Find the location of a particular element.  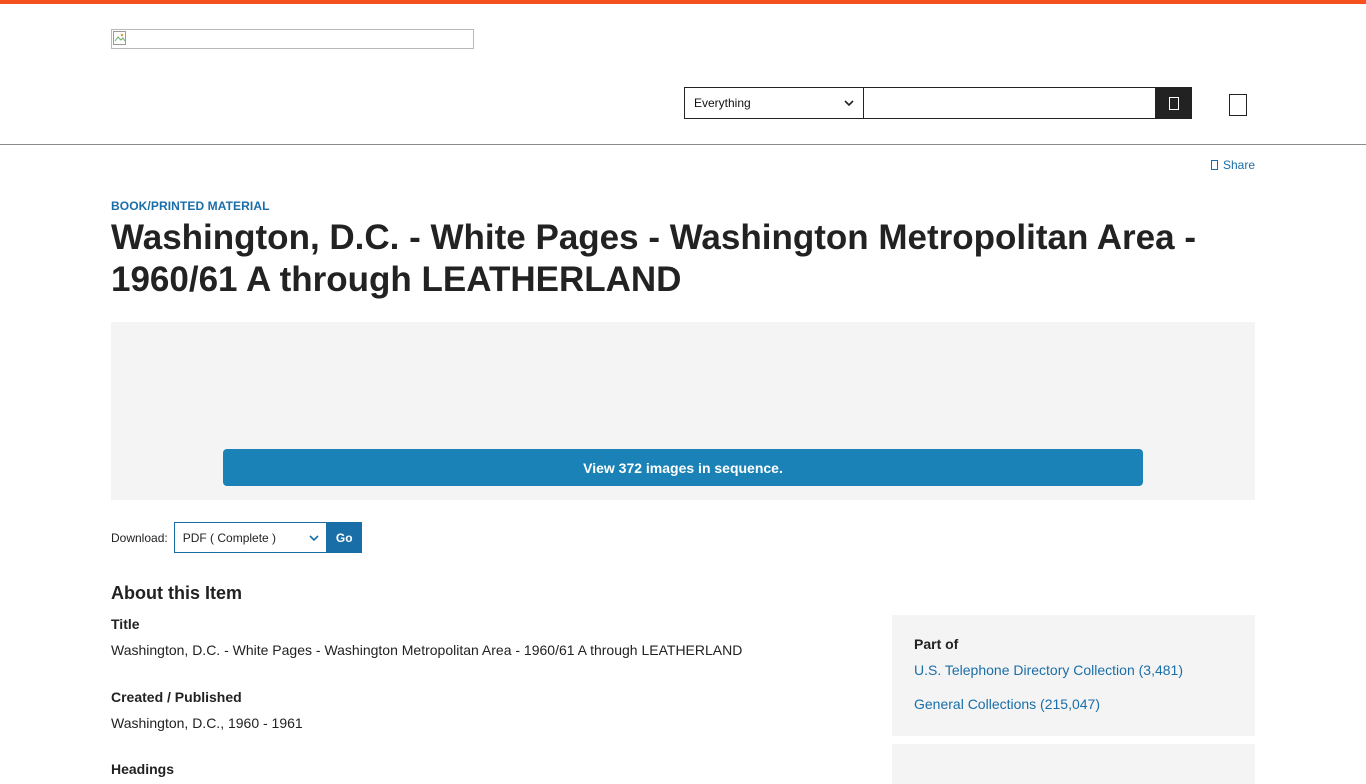

menu-icon is located at coordinates (1238, 105).